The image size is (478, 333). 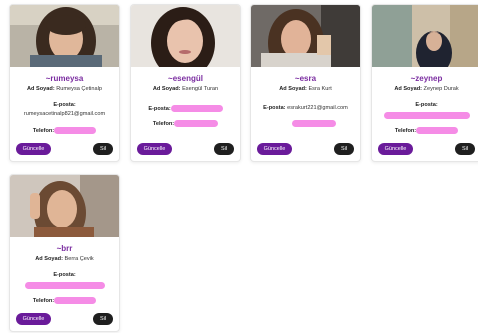 I want to click on username: ~brr, so click(x=64, y=248).